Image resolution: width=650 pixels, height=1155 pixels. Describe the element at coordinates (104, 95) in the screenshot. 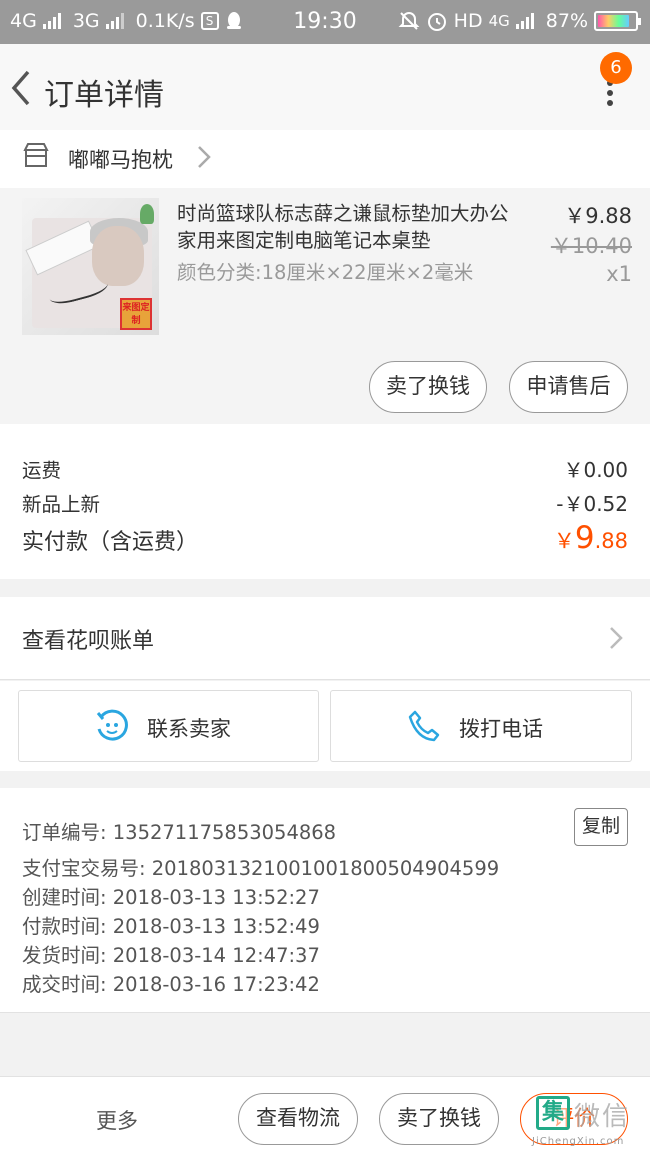

I see `page-title: 订单详情` at that location.